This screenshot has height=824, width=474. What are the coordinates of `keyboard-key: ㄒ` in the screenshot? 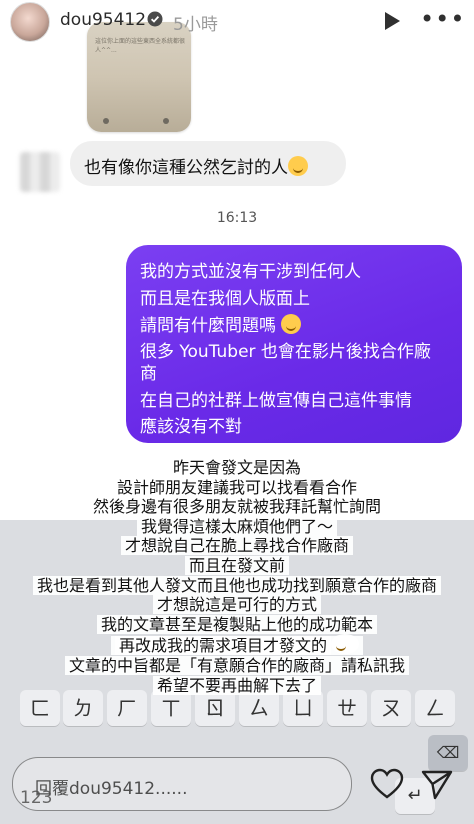 It's located at (171, 708).